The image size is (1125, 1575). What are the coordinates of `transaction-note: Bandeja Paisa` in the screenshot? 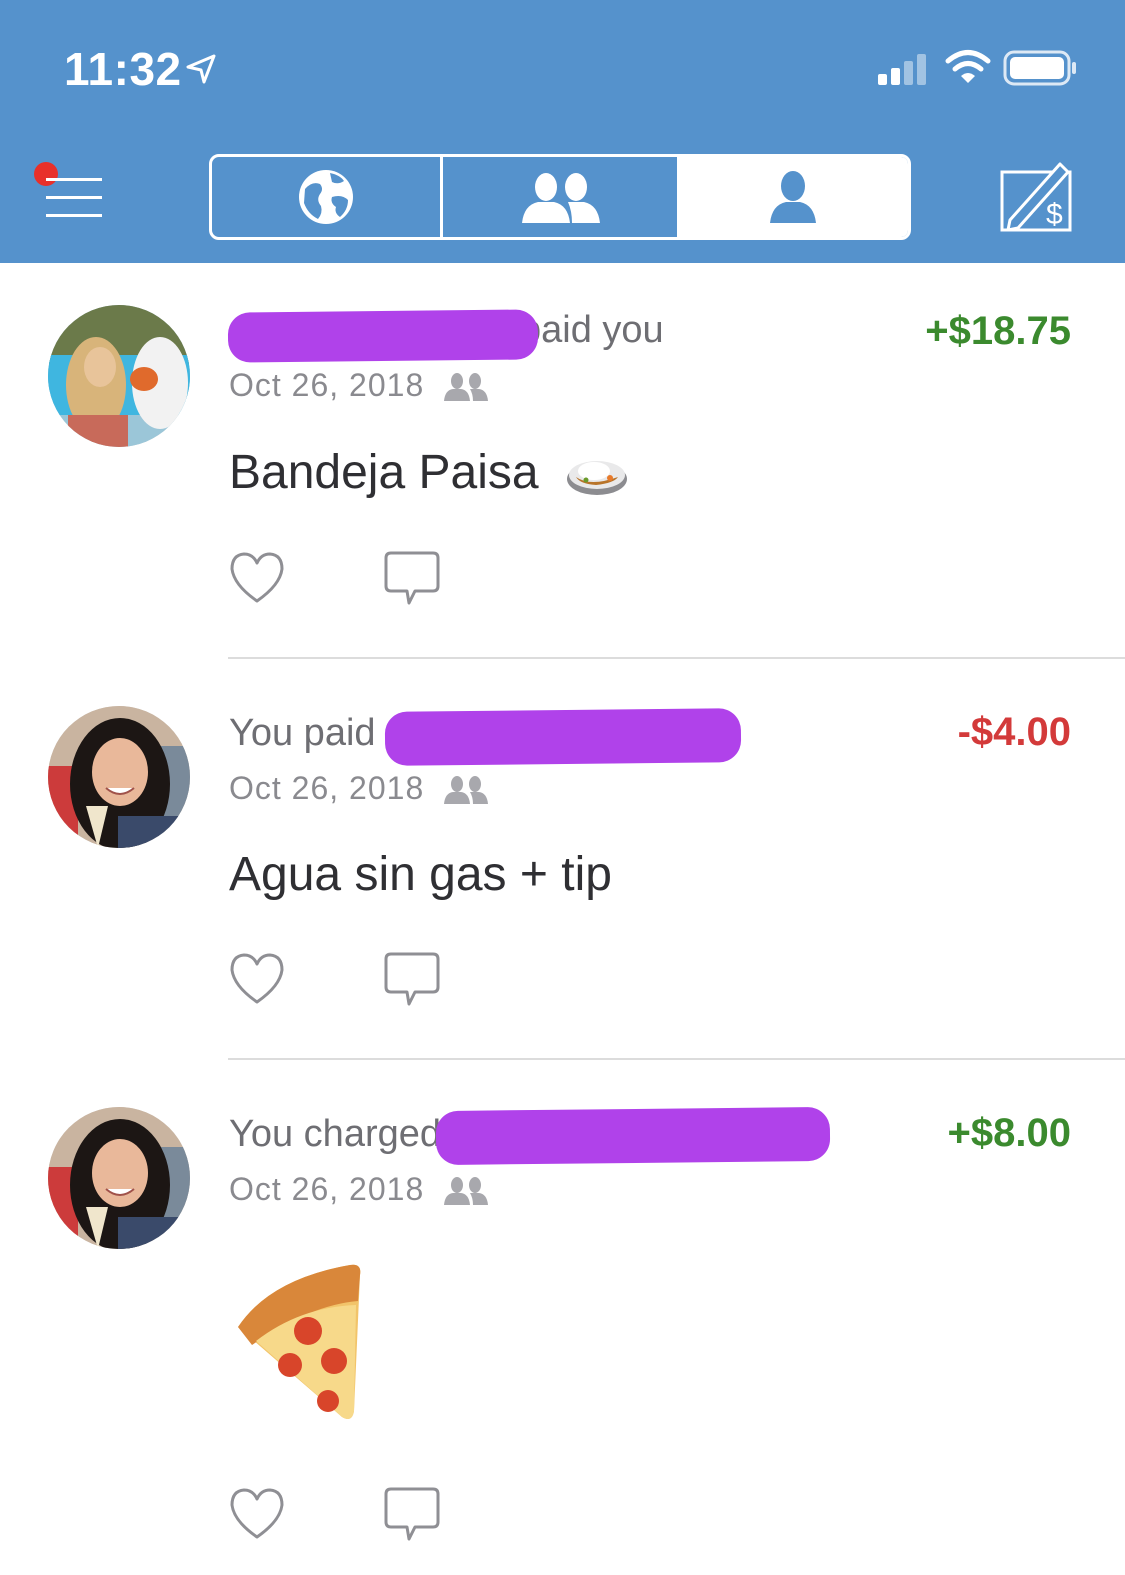 It's located at (428, 472).